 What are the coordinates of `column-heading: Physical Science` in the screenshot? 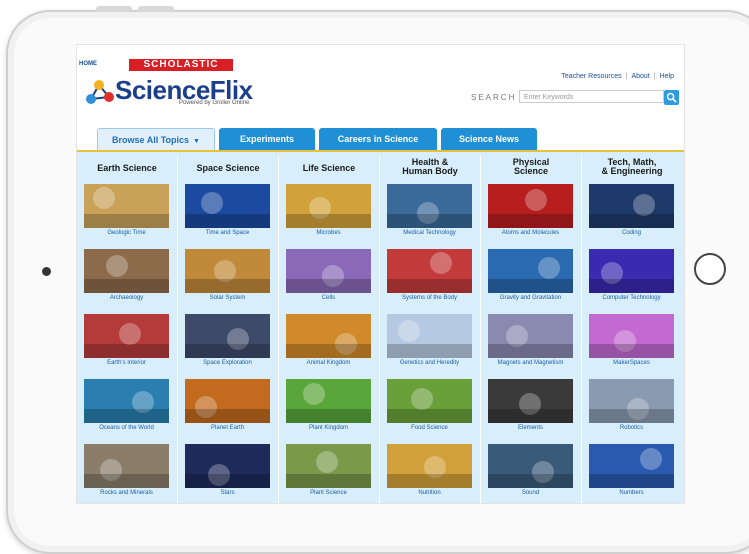 It's located at (531, 167).